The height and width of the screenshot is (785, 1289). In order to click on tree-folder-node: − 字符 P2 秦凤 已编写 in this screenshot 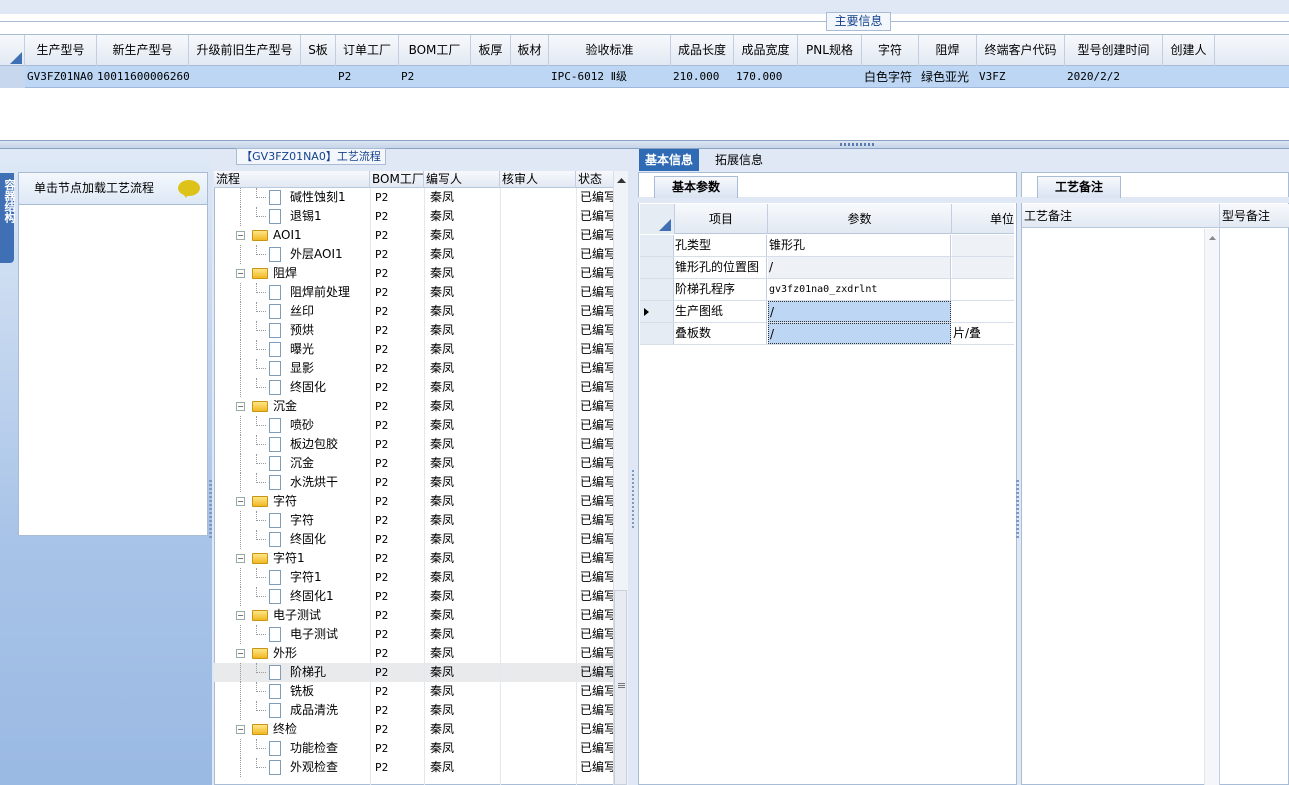, I will do `click(414, 501)`.